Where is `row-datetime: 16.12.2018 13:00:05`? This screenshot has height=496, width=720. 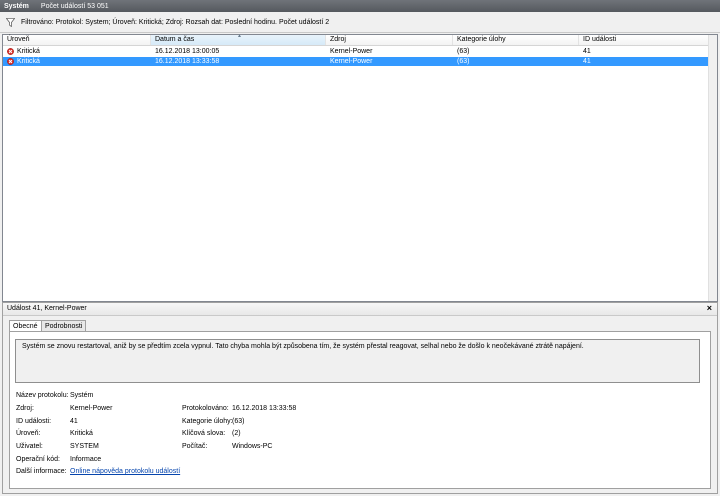 row-datetime: 16.12.2018 13:00:05 is located at coordinates (187, 51).